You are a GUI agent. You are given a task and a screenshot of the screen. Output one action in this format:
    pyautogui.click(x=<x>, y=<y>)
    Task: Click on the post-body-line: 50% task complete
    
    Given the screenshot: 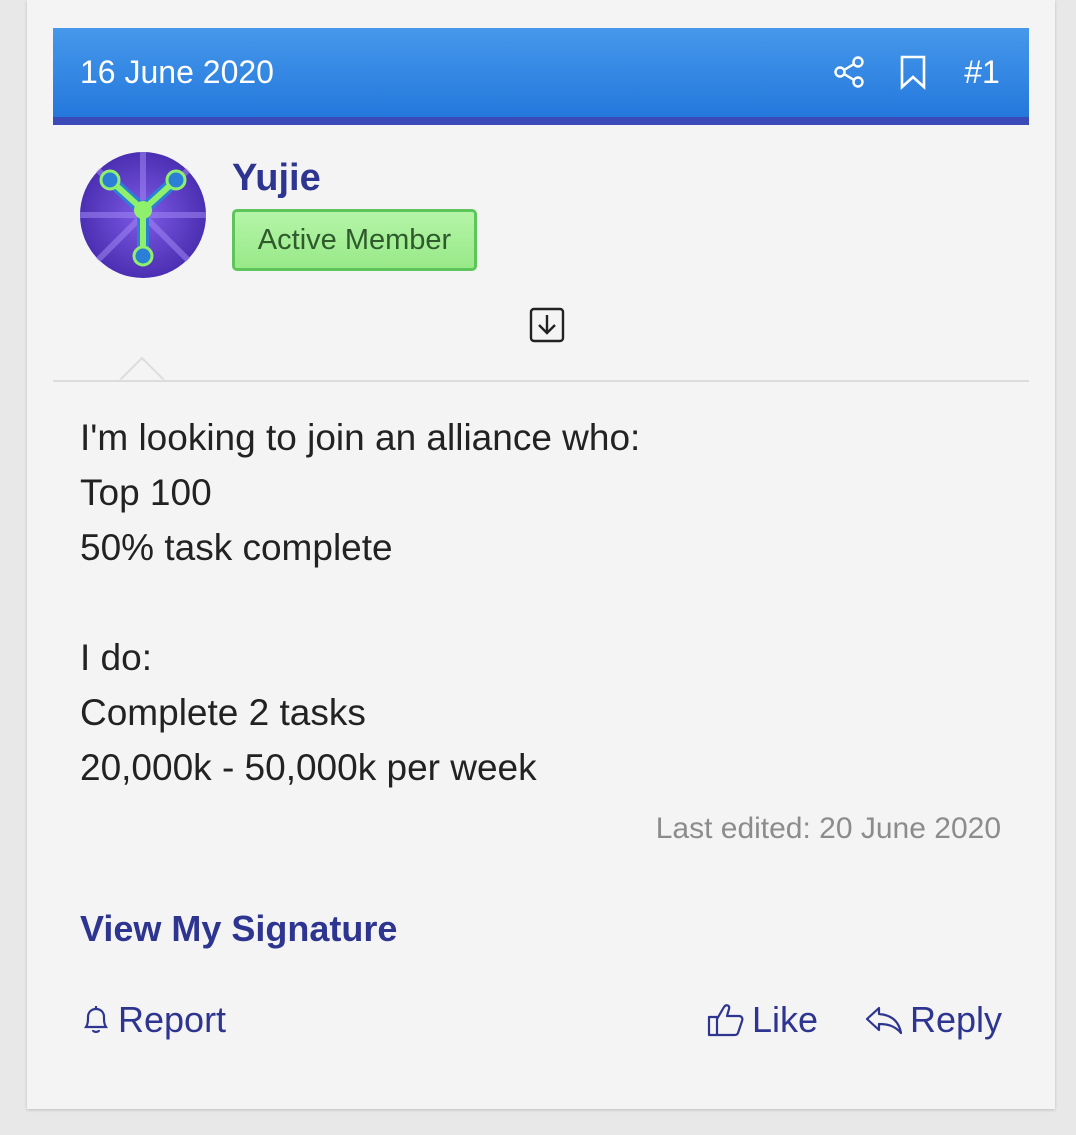 What is the action you would take?
    pyautogui.click(x=236, y=547)
    